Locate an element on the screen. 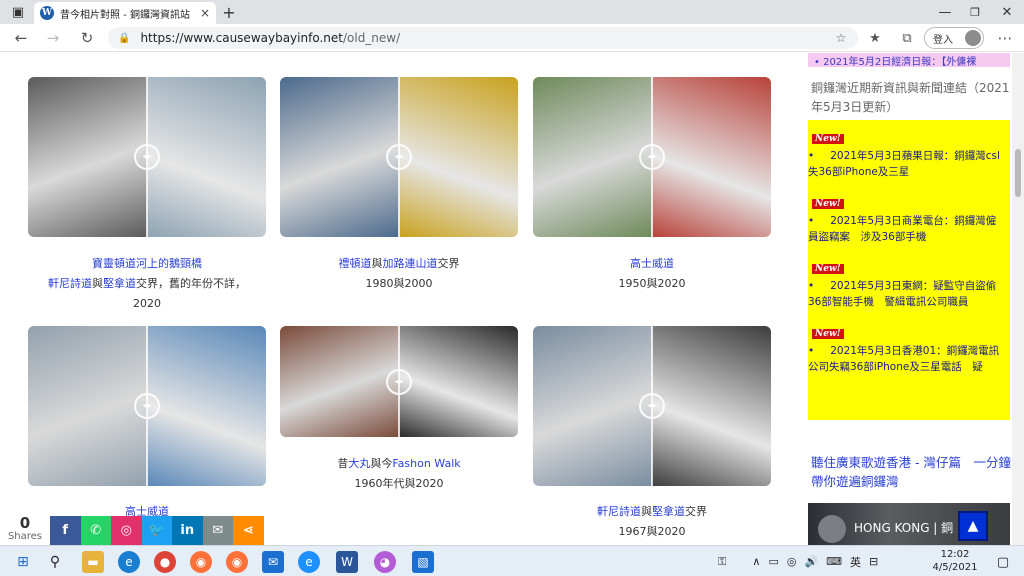 Image resolution: width=1024 pixels, height=576 pixels. news-link: 2021年5月3日東網：疑監守自盜偷 is located at coordinates (913, 286).